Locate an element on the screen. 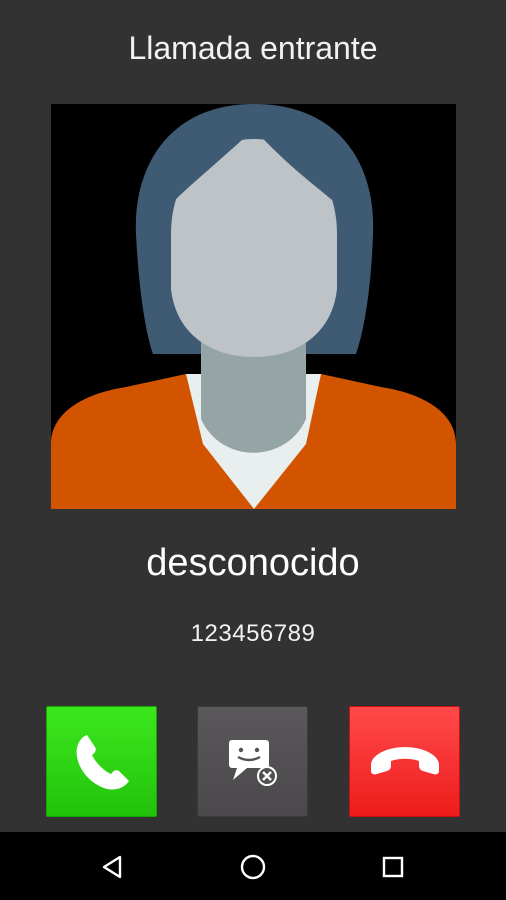 The height and width of the screenshot is (900, 506). message-reject-icon is located at coordinates (252, 762).